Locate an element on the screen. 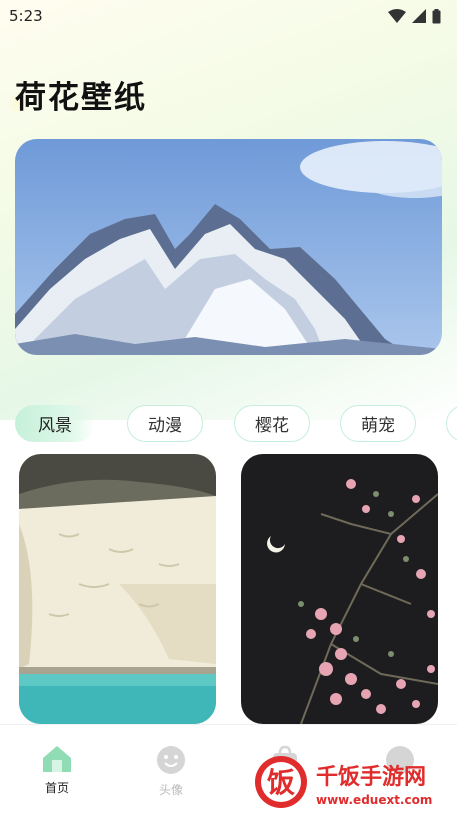  watermark-url: www.eduext.com is located at coordinates (374, 800).